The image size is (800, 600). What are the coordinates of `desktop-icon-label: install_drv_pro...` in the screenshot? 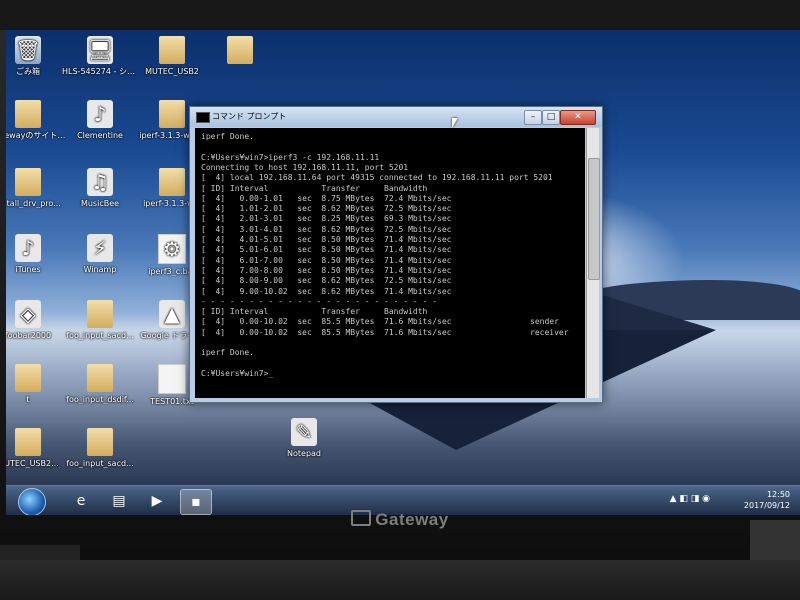 It's located at (33, 203).